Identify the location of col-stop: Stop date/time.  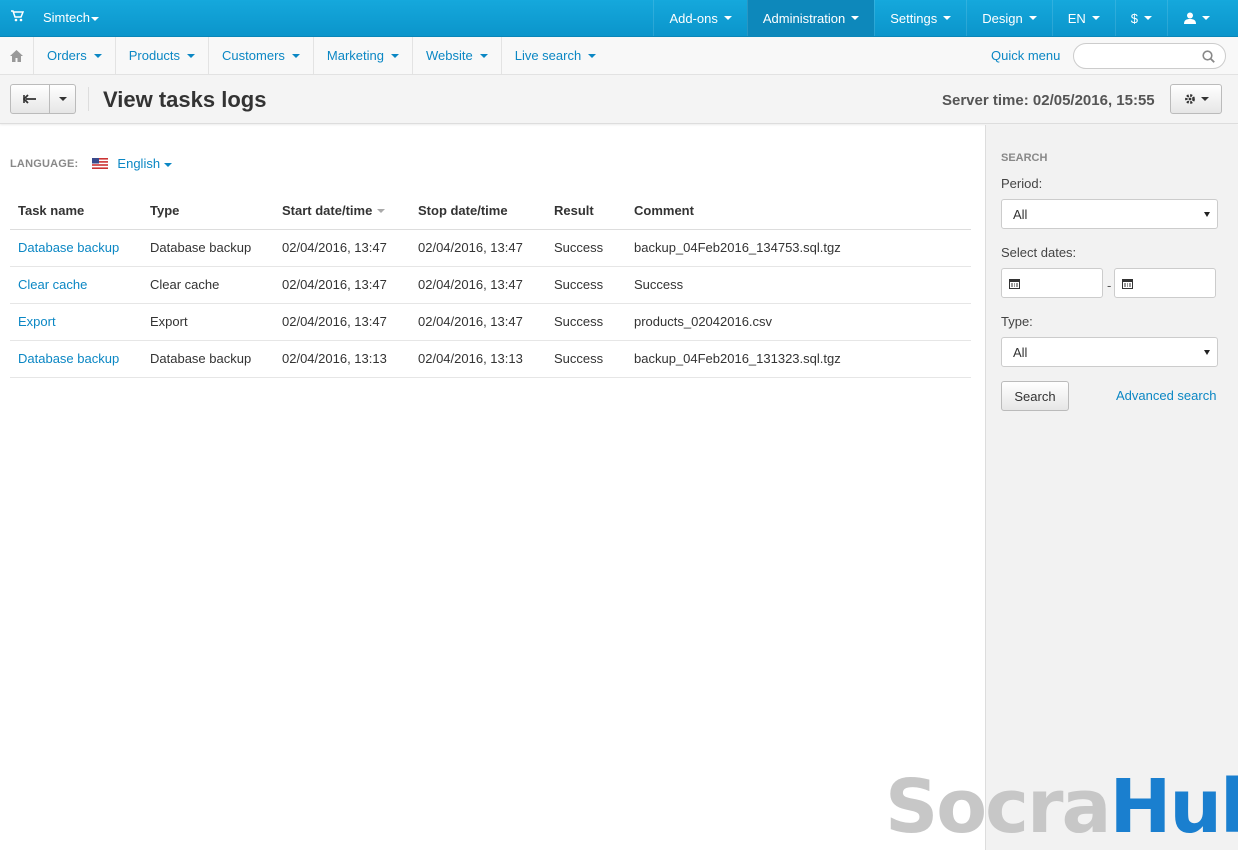
(478, 211).